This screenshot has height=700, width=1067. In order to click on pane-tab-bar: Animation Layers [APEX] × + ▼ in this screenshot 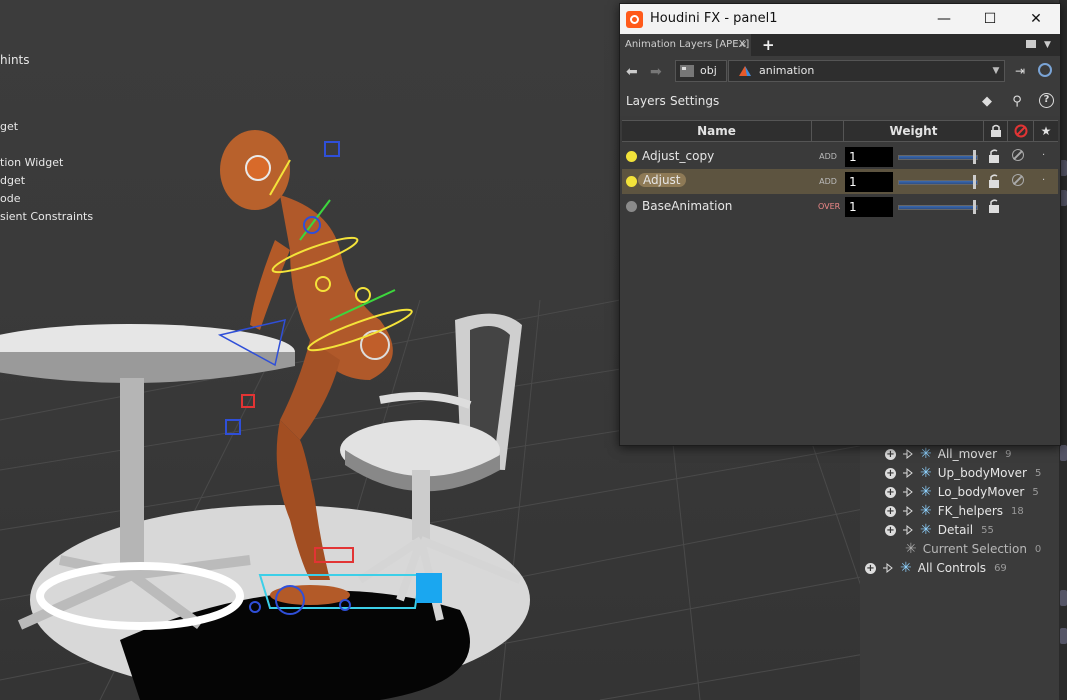, I will do `click(840, 45)`.